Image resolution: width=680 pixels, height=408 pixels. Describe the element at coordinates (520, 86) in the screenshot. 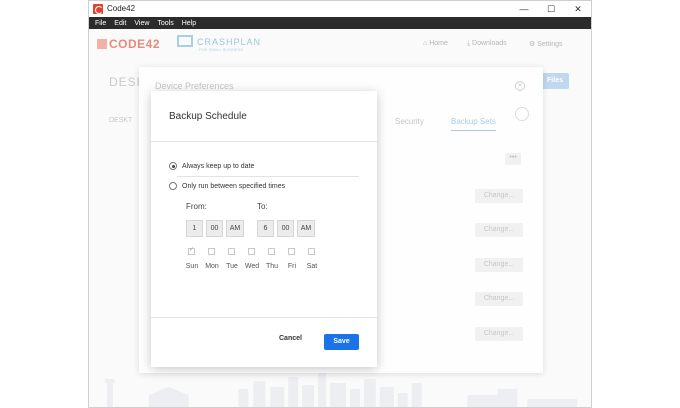

I see `close-icon: ✕` at that location.